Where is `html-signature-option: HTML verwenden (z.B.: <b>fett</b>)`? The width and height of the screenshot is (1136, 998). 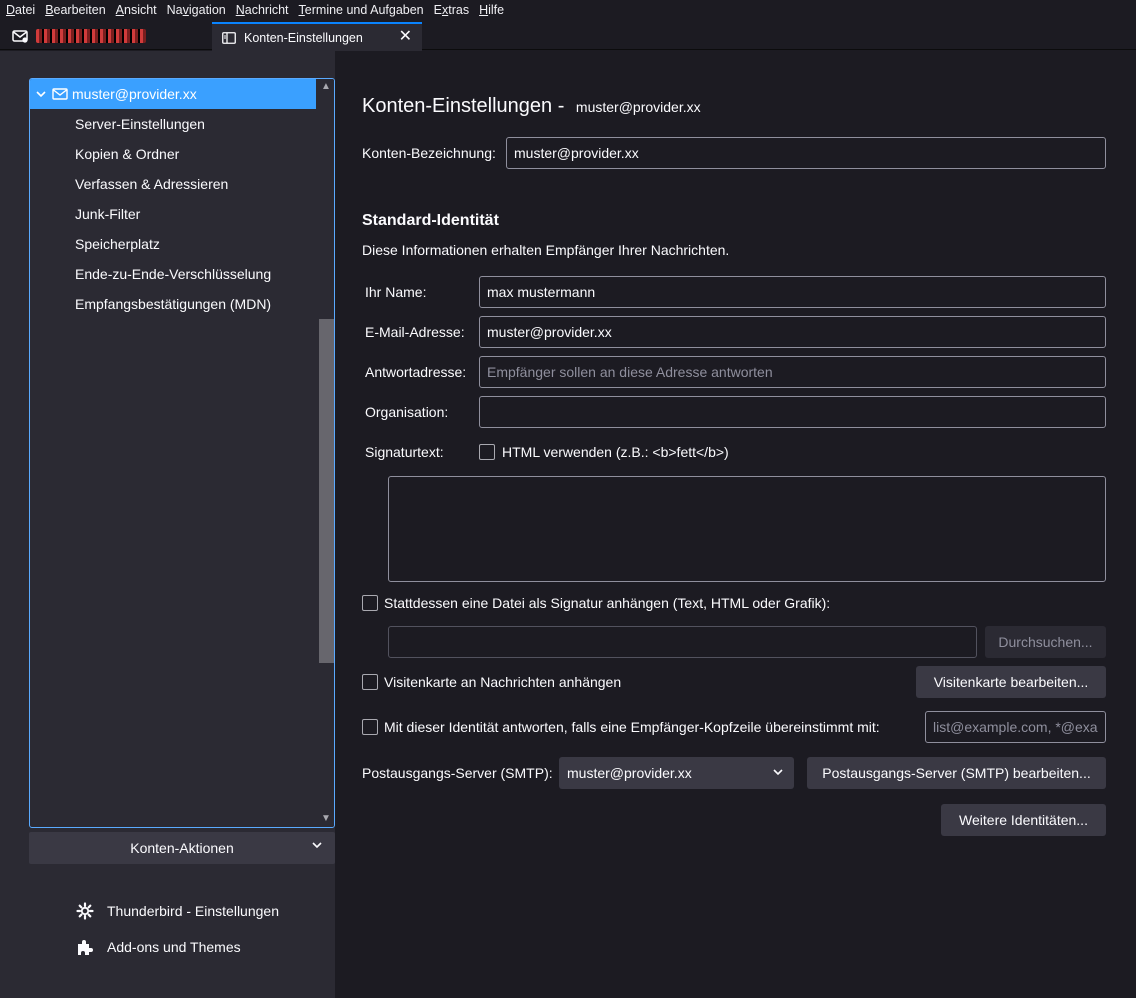
html-signature-option: HTML verwenden (z.B.: <b>fett</b>) is located at coordinates (604, 452).